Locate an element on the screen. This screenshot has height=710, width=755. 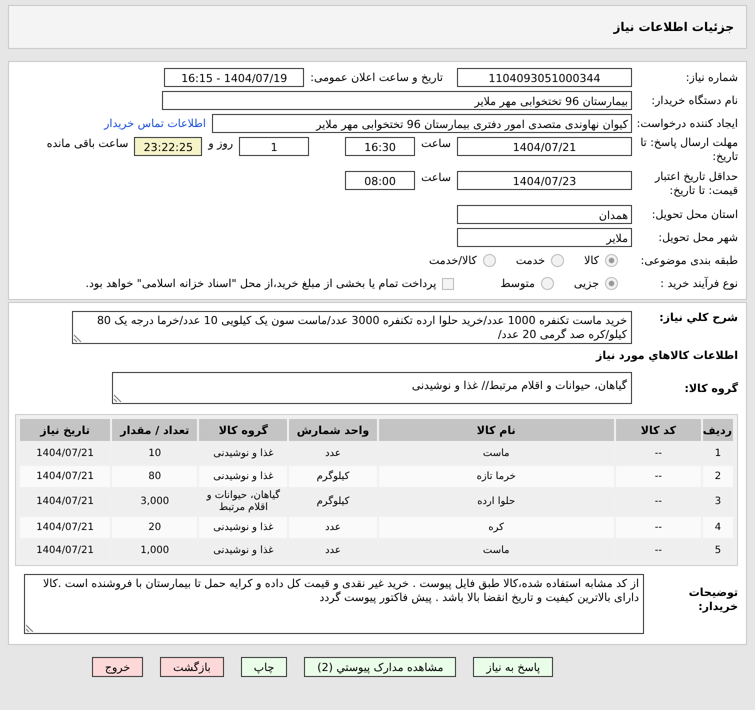
column-header: تعداد / مقدار is located at coordinates (155, 430).